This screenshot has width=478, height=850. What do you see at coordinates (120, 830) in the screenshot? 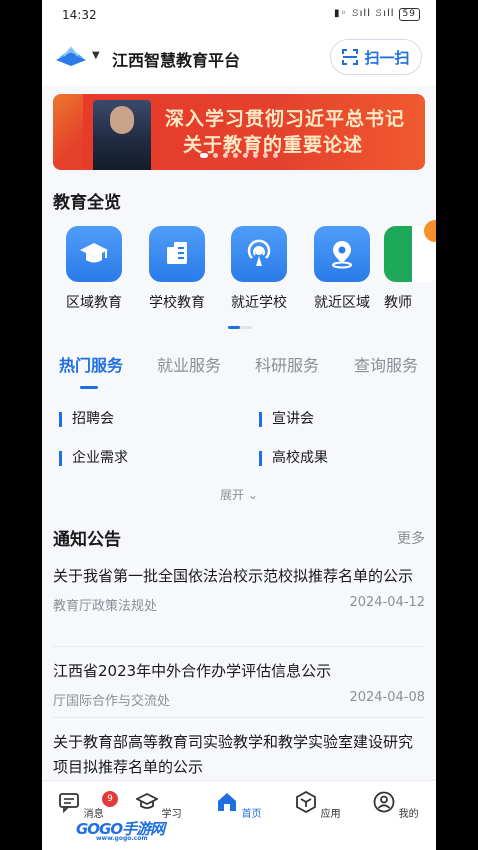
I see `watermark-logo: GOGO手游网 www.gogo.com` at bounding box center [120, 830].